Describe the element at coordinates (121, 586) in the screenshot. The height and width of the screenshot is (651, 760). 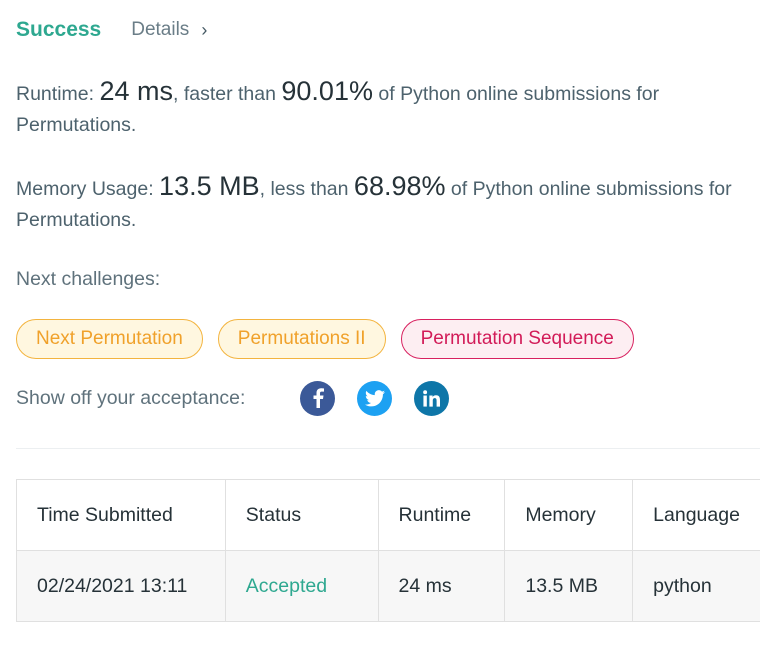
I see `cell-time-submitted: 02/24/2021 13:11` at that location.